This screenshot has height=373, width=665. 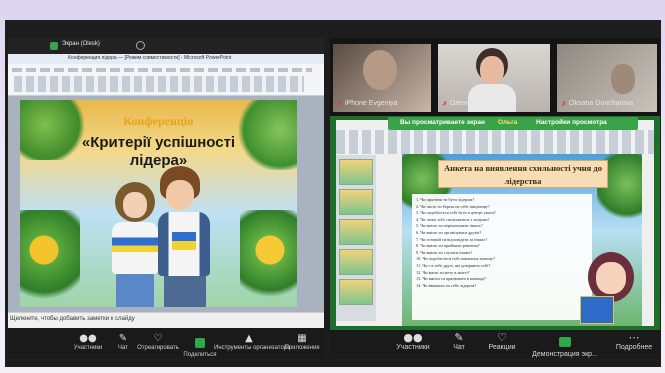 I want to click on survey-question: 4. Чи легко тобі спілкуватися з людьми?, so click(x=453, y=219).